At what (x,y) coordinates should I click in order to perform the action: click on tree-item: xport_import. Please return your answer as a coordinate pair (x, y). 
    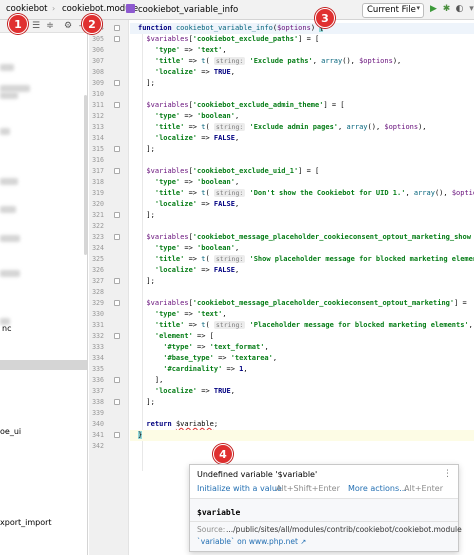
    Looking at the image, I should click on (26, 522).